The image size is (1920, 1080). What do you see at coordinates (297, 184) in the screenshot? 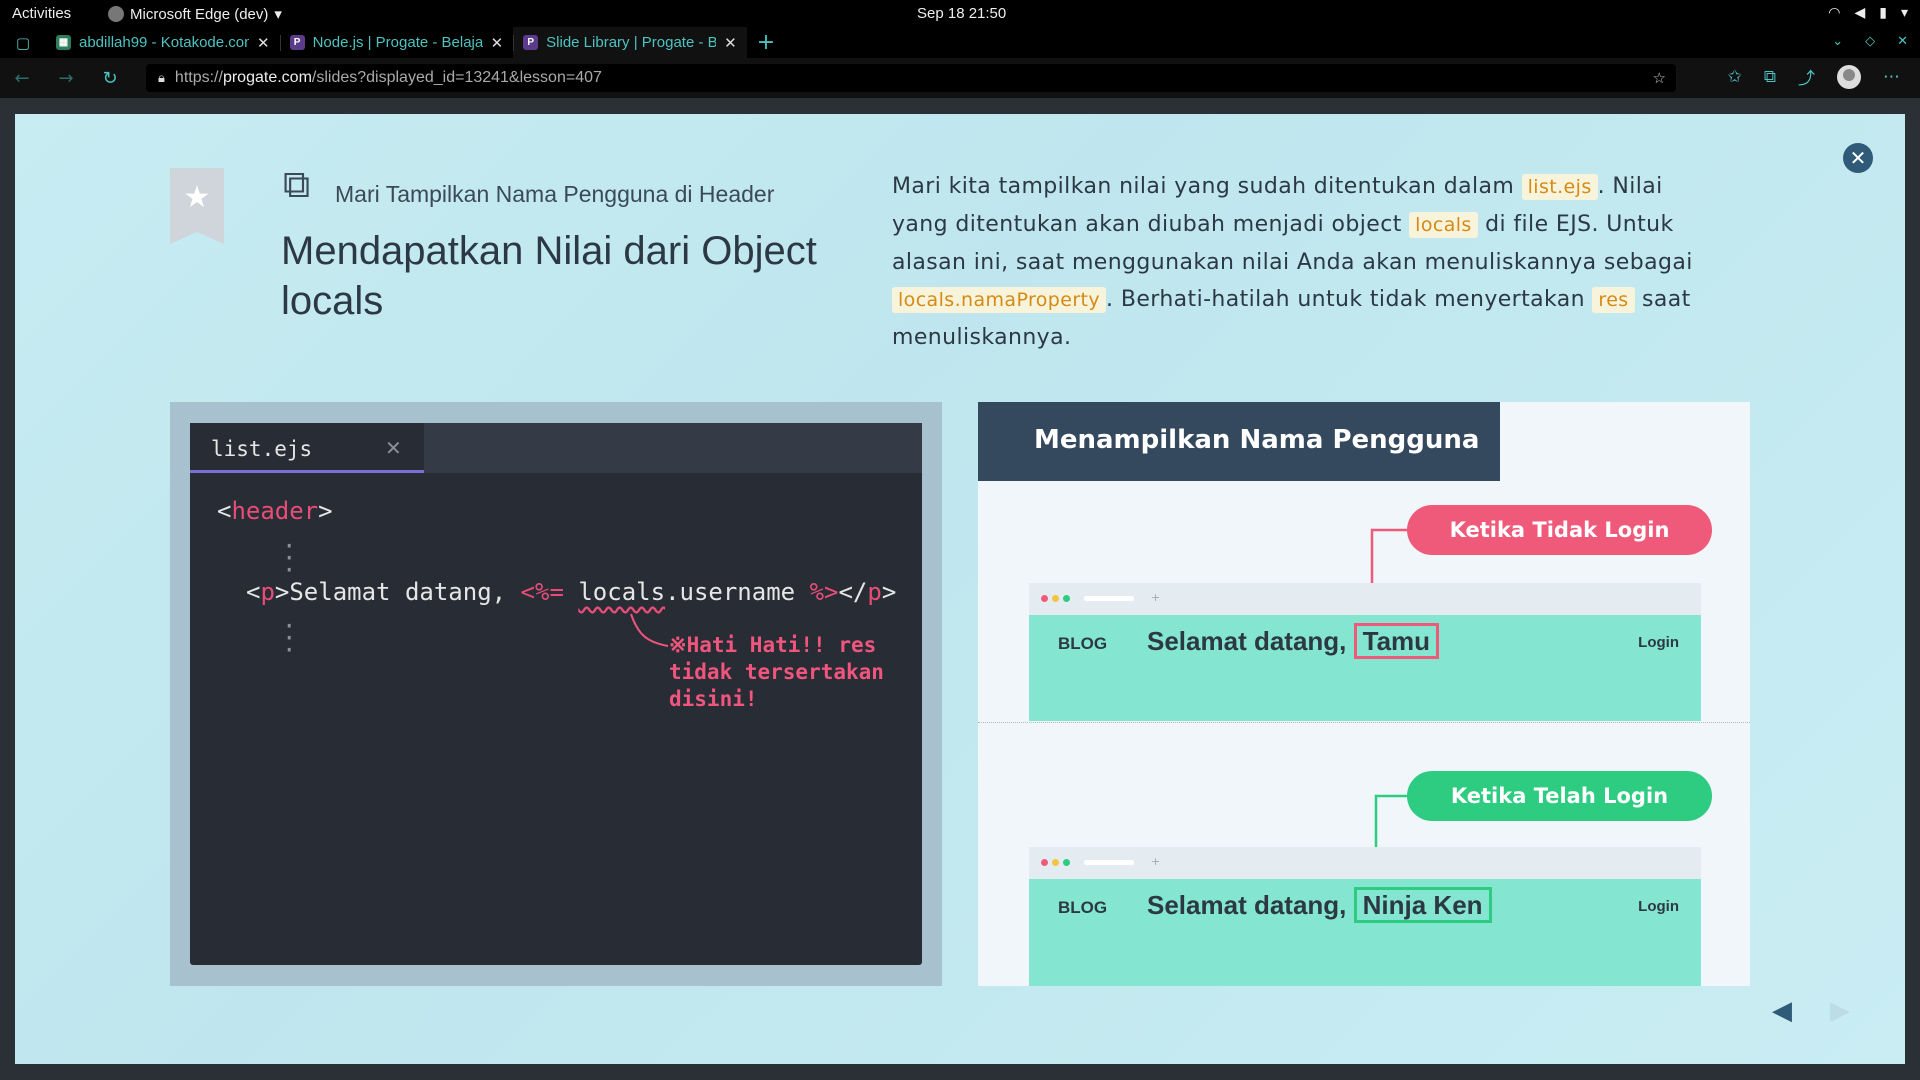
I see `external-link-icon: ⧉` at bounding box center [297, 184].